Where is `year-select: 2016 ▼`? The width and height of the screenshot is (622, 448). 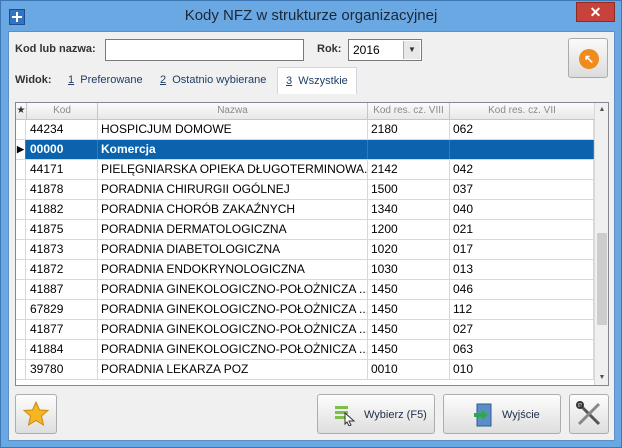
year-select: 2016 ▼ is located at coordinates (385, 50).